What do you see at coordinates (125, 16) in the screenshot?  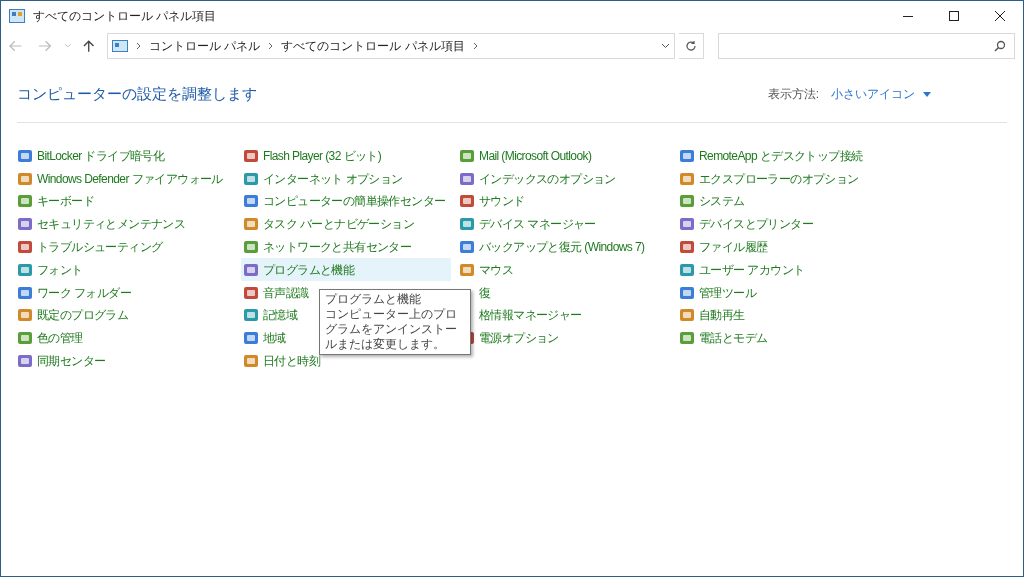 I see `window-title: すべてのコントロール パネル項目` at bounding box center [125, 16].